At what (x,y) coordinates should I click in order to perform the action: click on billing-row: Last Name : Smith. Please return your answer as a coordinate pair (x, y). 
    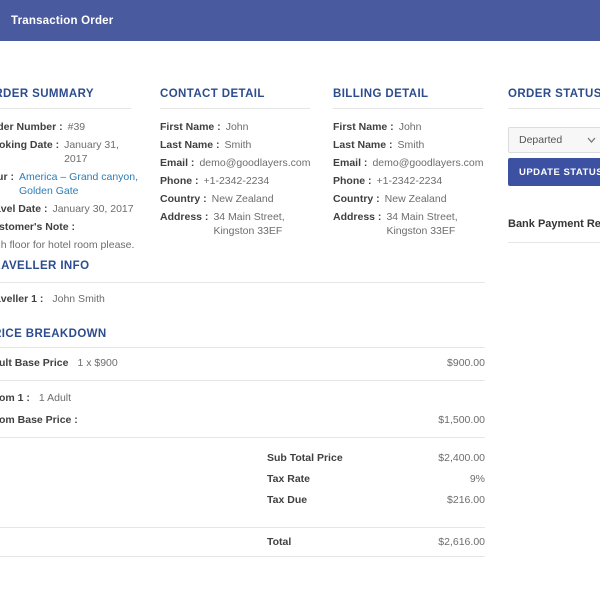
    Looking at the image, I should click on (415, 145).